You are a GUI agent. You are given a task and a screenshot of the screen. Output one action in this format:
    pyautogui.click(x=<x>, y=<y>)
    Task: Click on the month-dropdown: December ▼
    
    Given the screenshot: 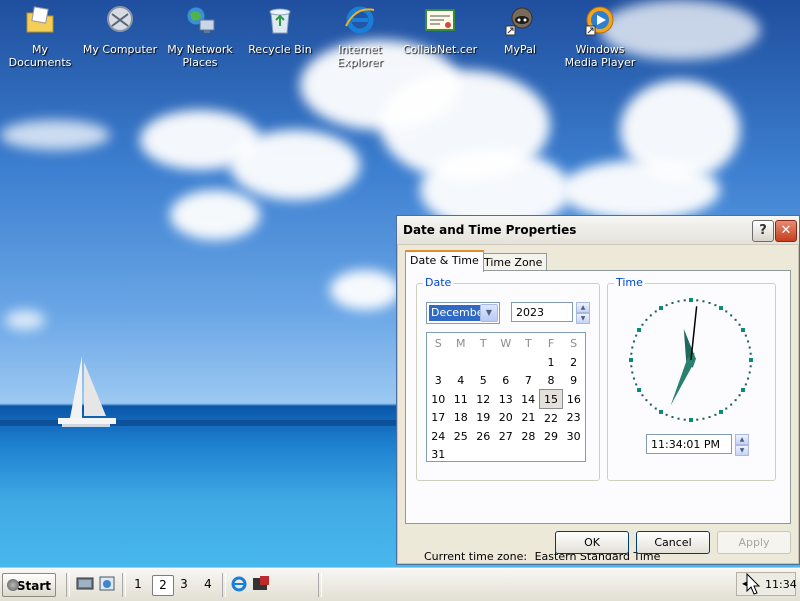 What is the action you would take?
    pyautogui.click(x=463, y=313)
    